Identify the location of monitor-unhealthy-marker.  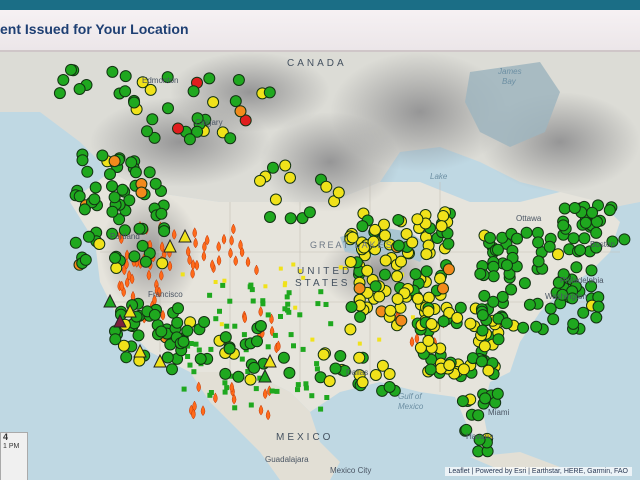
(178, 128).